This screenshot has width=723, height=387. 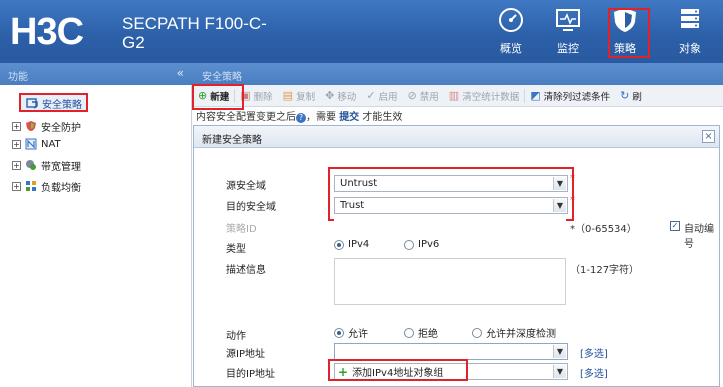 What do you see at coordinates (577, 97) in the screenshot?
I see `clear-filter-button-label: 清除列过滤条件` at bounding box center [577, 97].